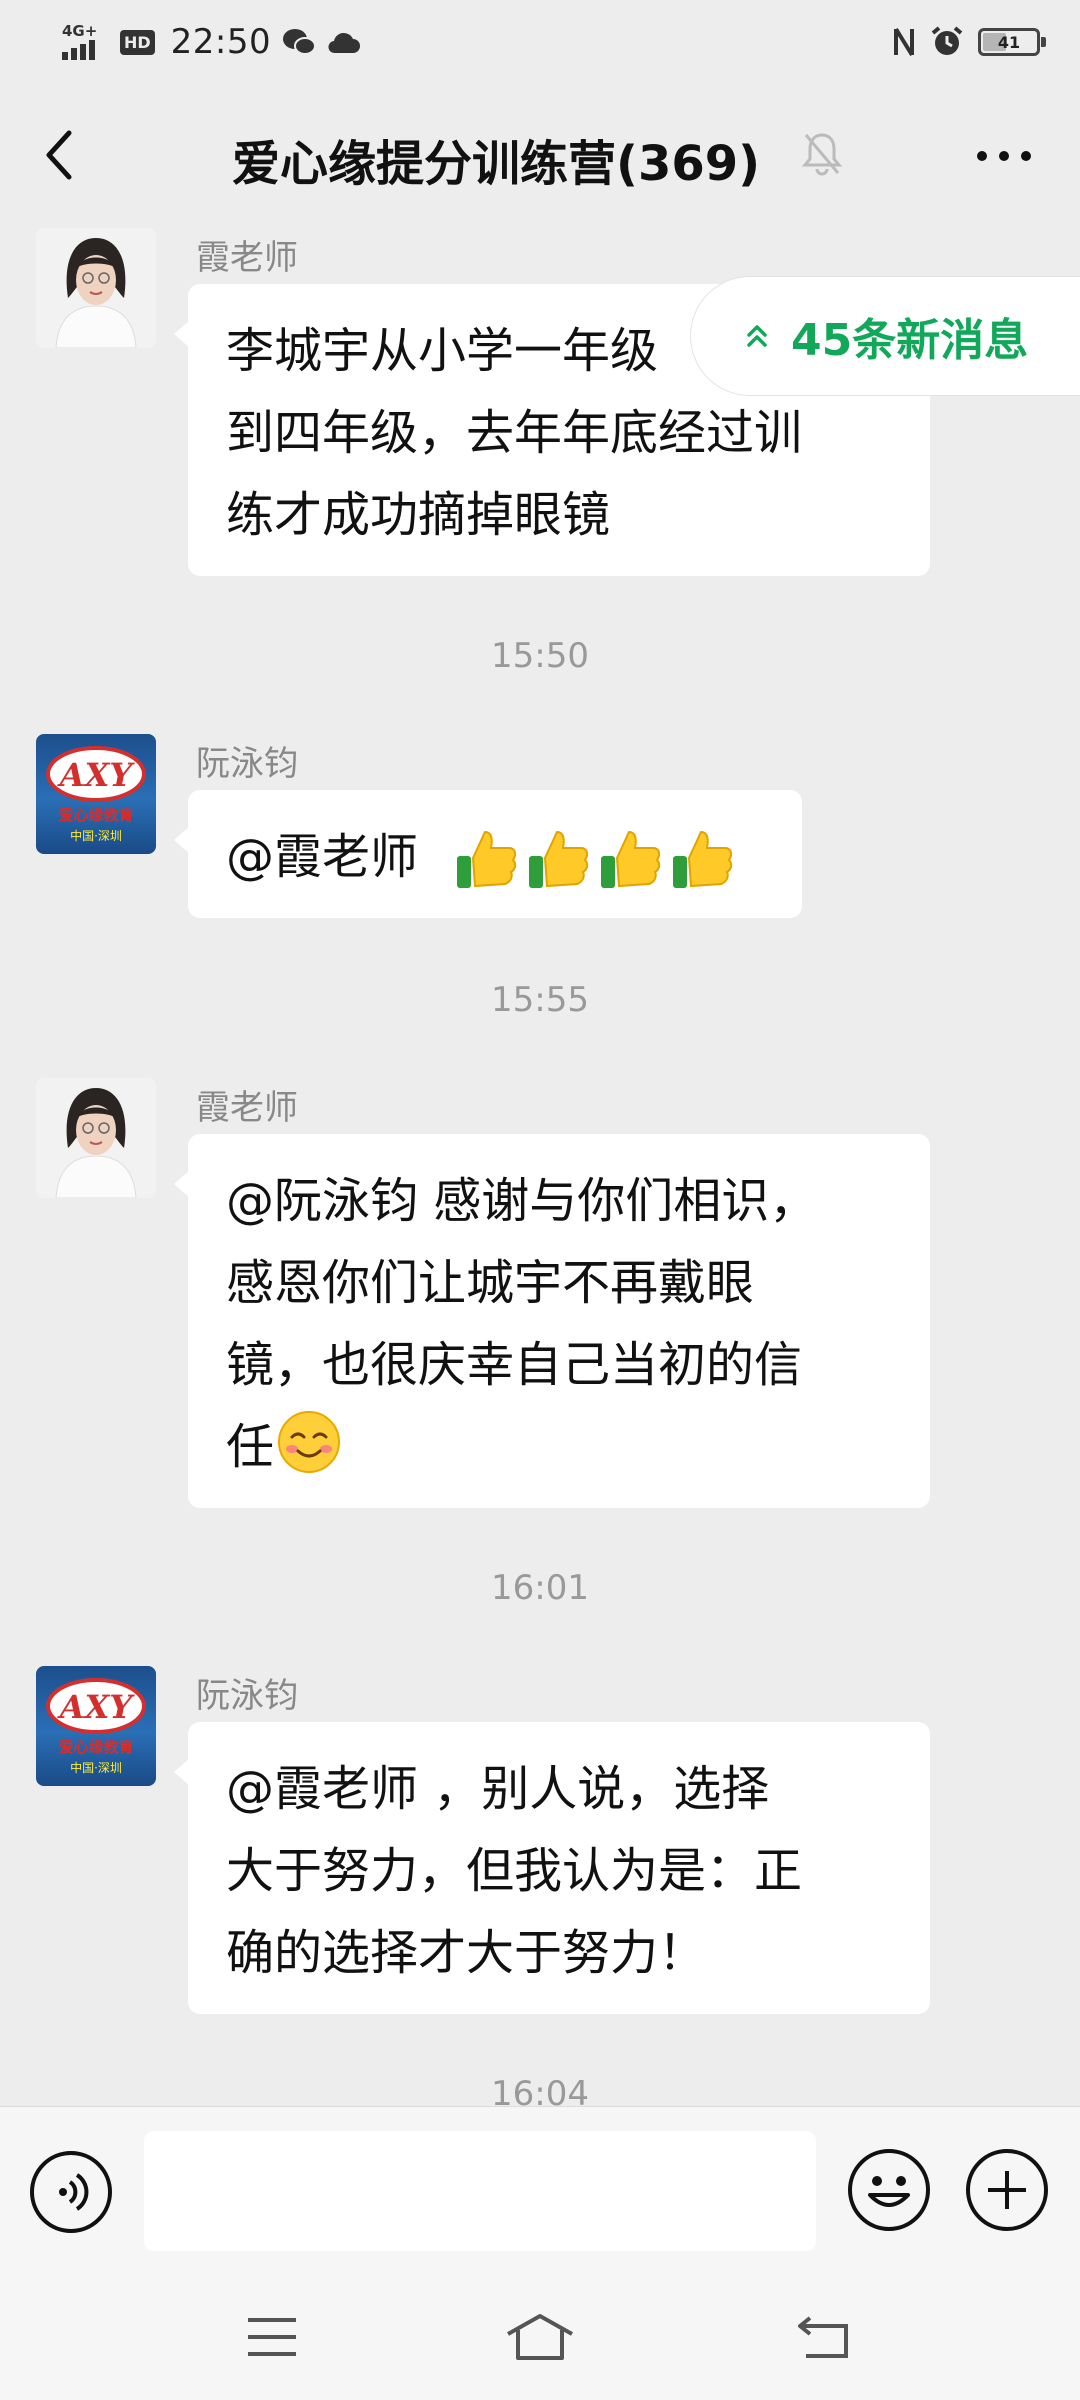  Describe the element at coordinates (757, 336) in the screenshot. I see `double-chevron-up-icon` at that location.